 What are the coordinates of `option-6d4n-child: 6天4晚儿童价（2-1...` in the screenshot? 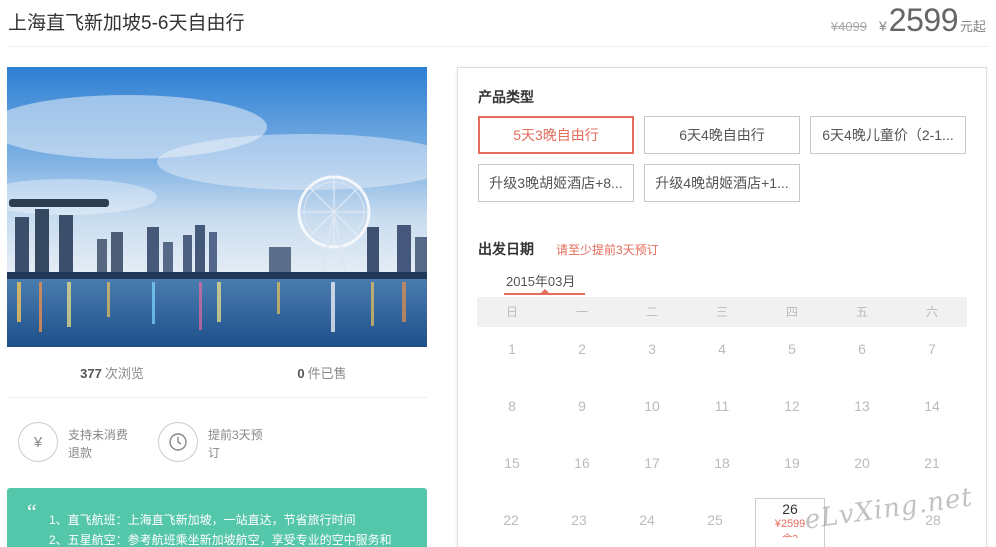 It's located at (888, 135).